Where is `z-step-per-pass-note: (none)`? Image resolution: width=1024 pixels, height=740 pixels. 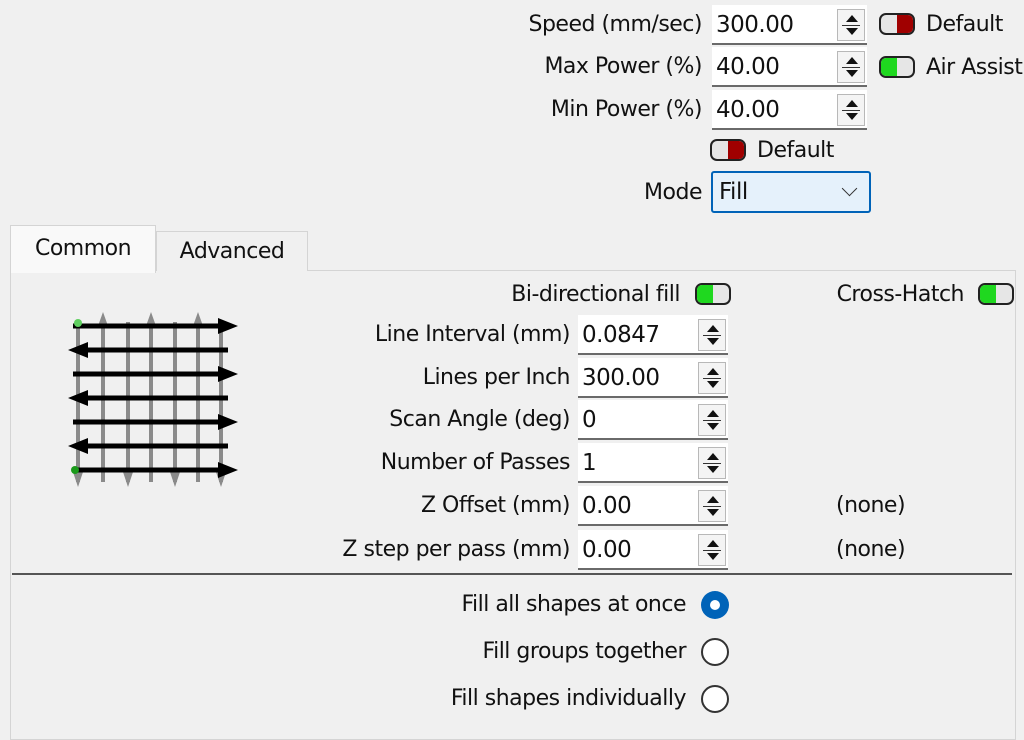 z-step-per-pass-note: (none) is located at coordinates (871, 549).